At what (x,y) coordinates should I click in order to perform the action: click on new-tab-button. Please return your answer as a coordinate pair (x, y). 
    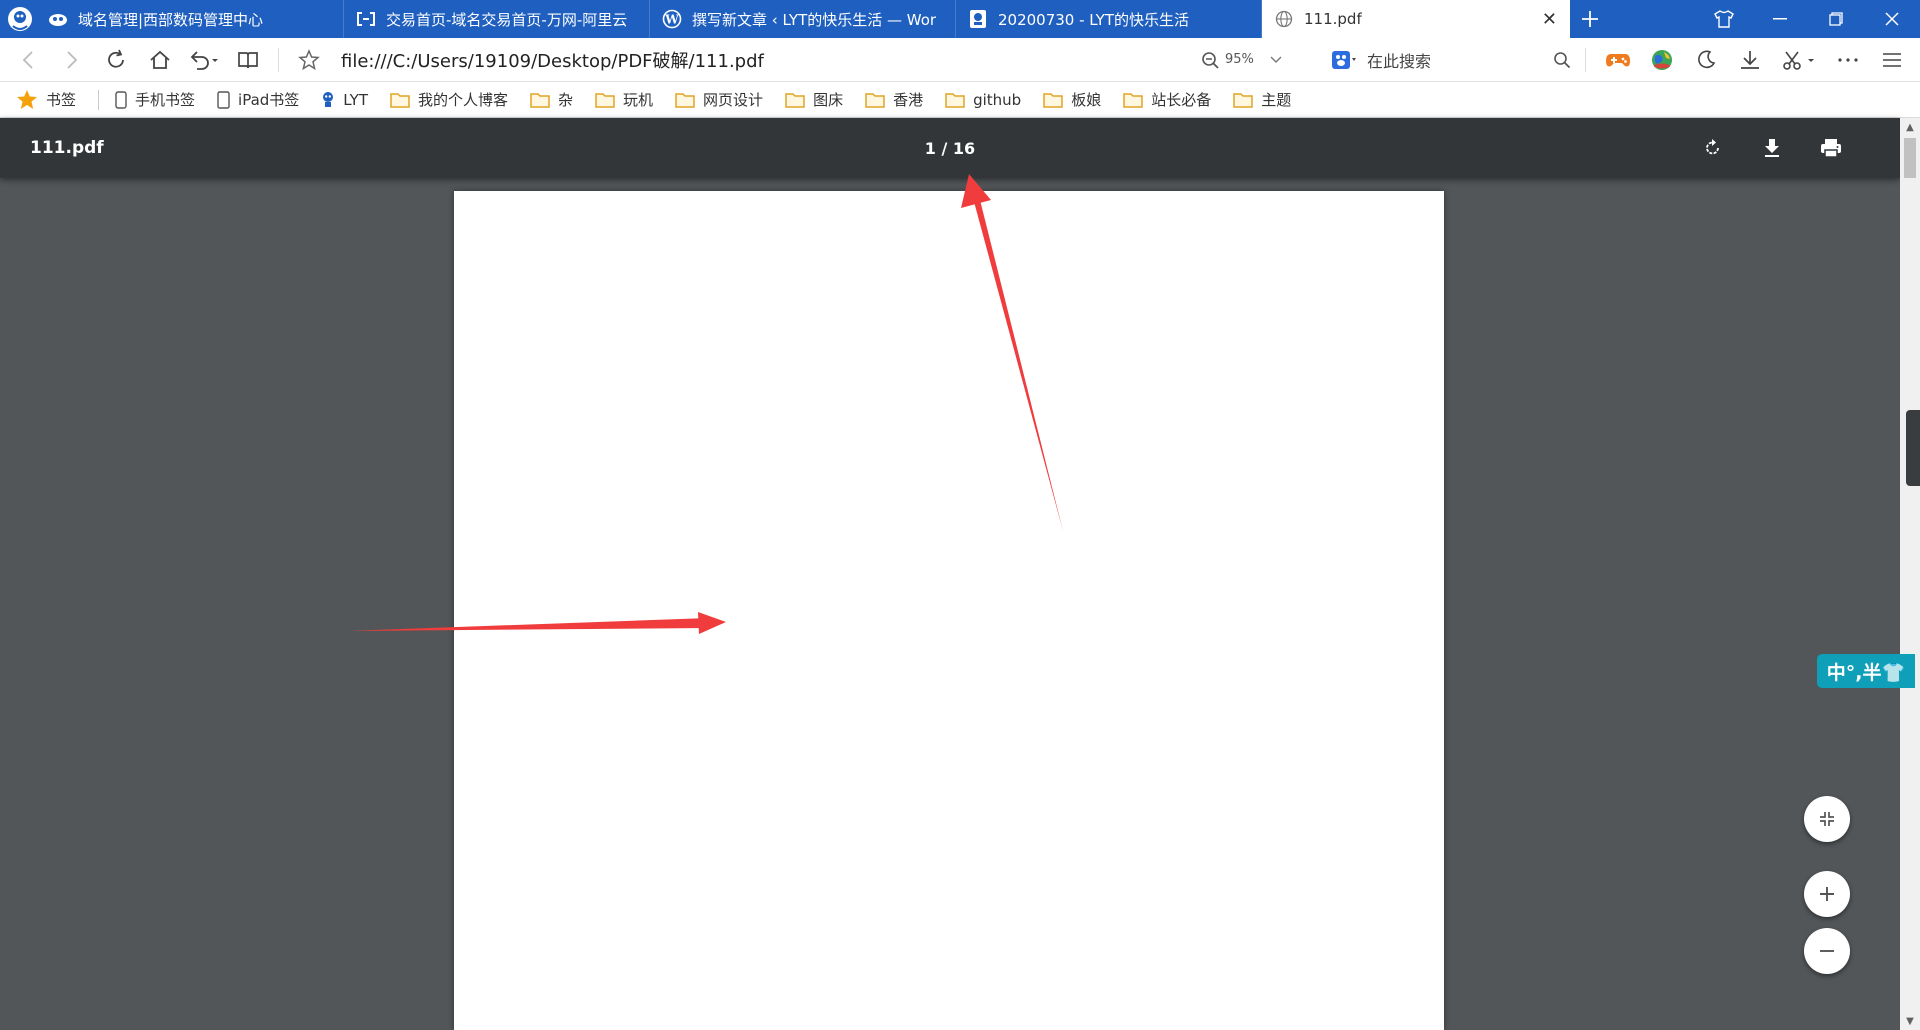
    Looking at the image, I should click on (1590, 19).